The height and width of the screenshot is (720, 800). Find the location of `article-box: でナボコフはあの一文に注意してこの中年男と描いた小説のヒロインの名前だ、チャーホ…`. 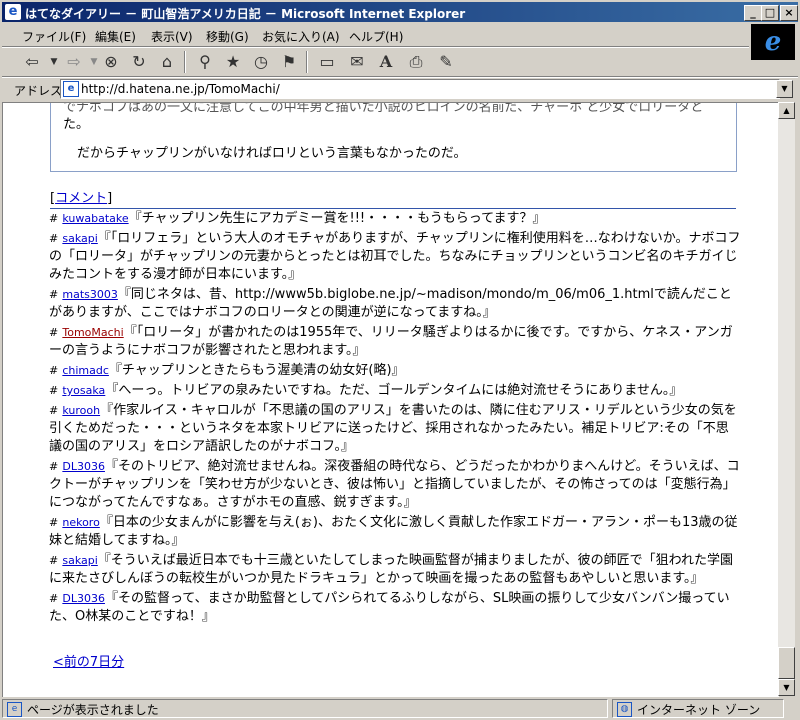

article-box: でナボコフはあの一文に注意してこの中年男と描いた小説のヒロインの名前だ、チャーホ… is located at coordinates (393, 137).